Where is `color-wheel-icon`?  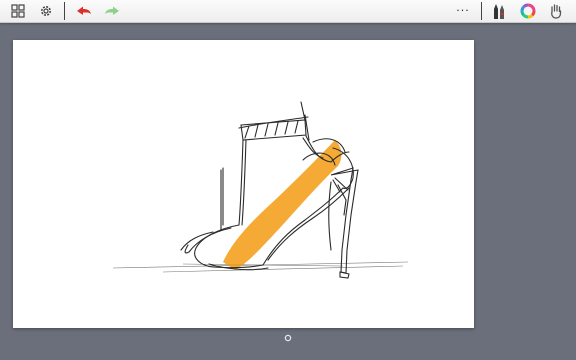 color-wheel-icon is located at coordinates (528, 11).